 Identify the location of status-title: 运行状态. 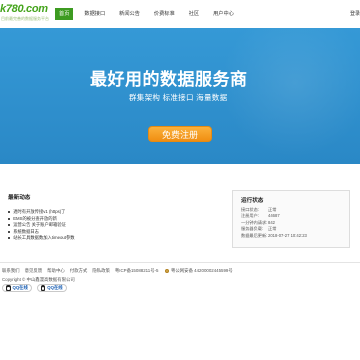
(252, 201).